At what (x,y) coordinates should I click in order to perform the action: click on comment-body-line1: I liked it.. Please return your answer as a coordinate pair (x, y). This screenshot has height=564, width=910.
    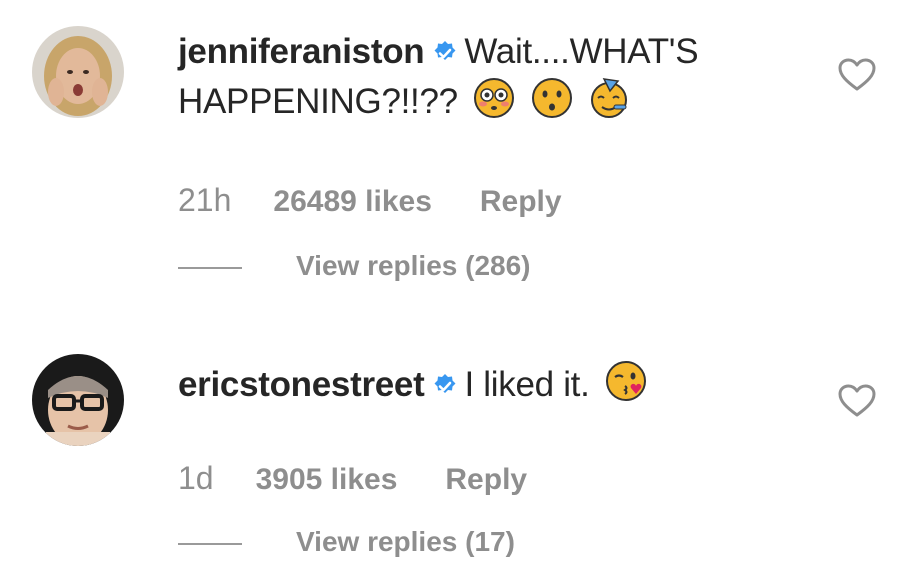
    Looking at the image, I should click on (527, 384).